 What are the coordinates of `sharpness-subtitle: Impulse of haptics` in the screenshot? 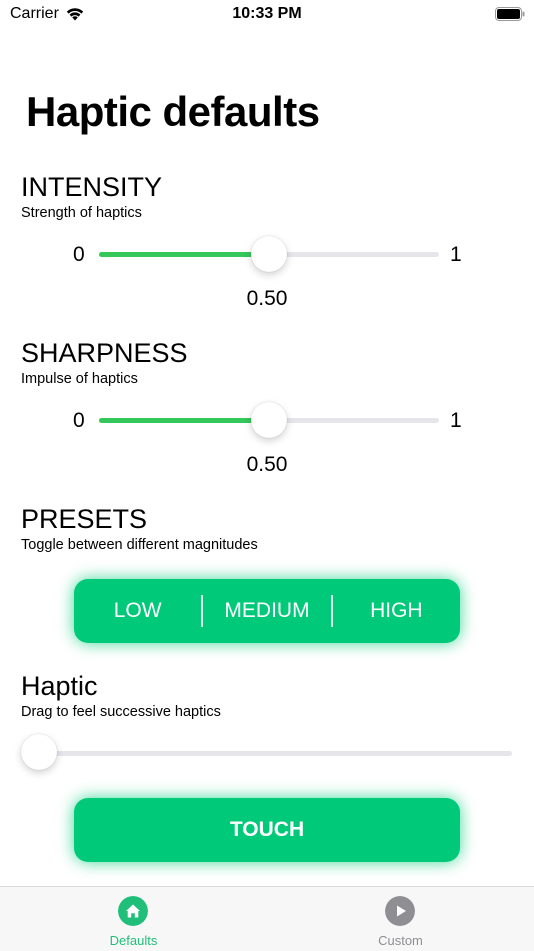 It's located at (79, 379).